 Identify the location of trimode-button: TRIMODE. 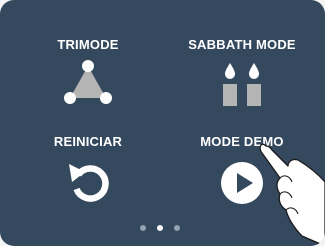
(88, 70).